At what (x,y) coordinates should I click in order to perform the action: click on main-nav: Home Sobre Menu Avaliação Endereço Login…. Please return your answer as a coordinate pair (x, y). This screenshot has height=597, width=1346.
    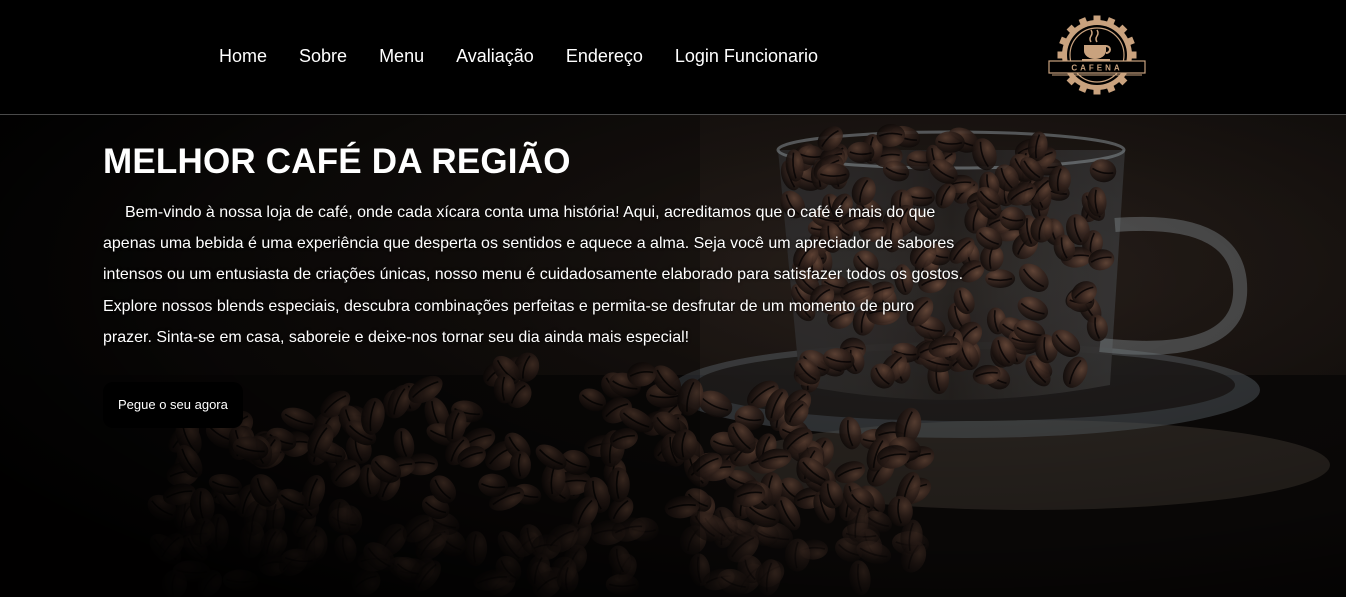
    Looking at the image, I should click on (534, 56).